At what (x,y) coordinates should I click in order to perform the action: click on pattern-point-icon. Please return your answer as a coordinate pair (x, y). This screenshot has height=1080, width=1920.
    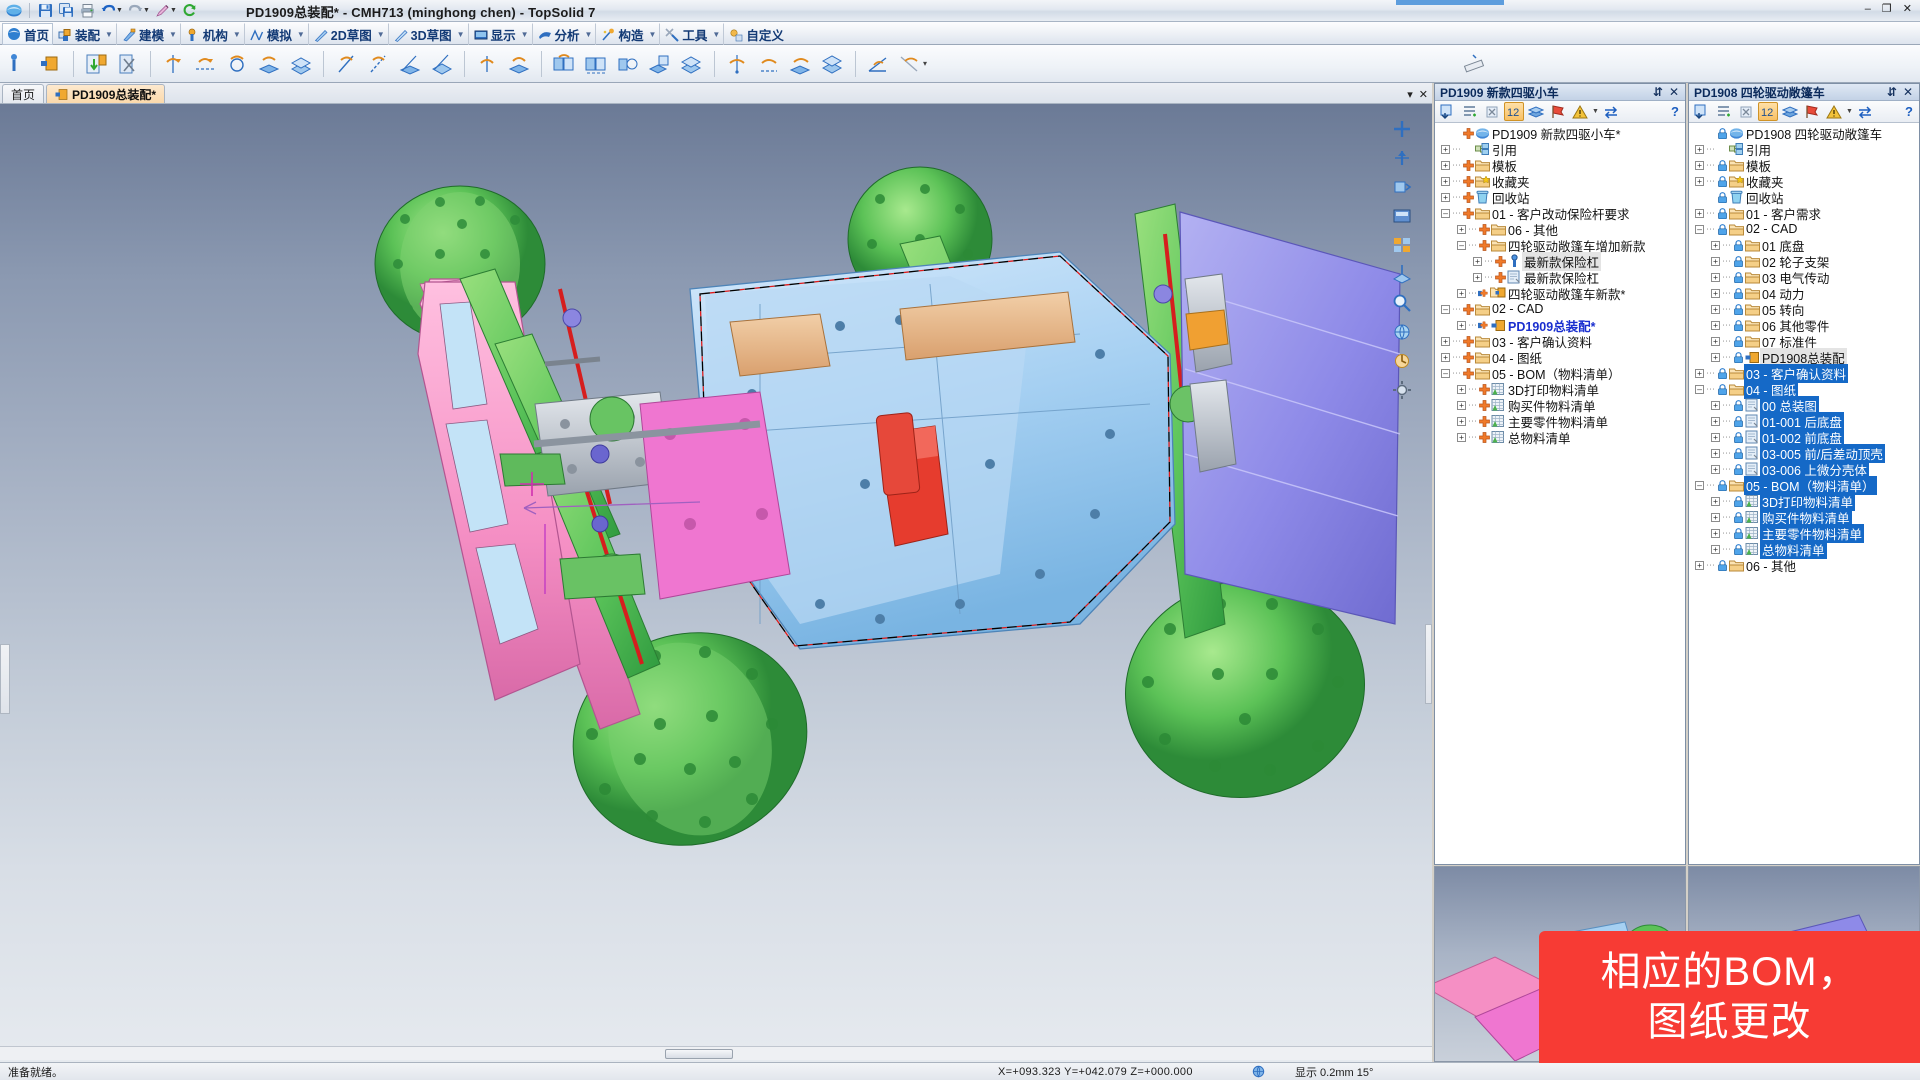
    Looking at the image, I should click on (564, 64).